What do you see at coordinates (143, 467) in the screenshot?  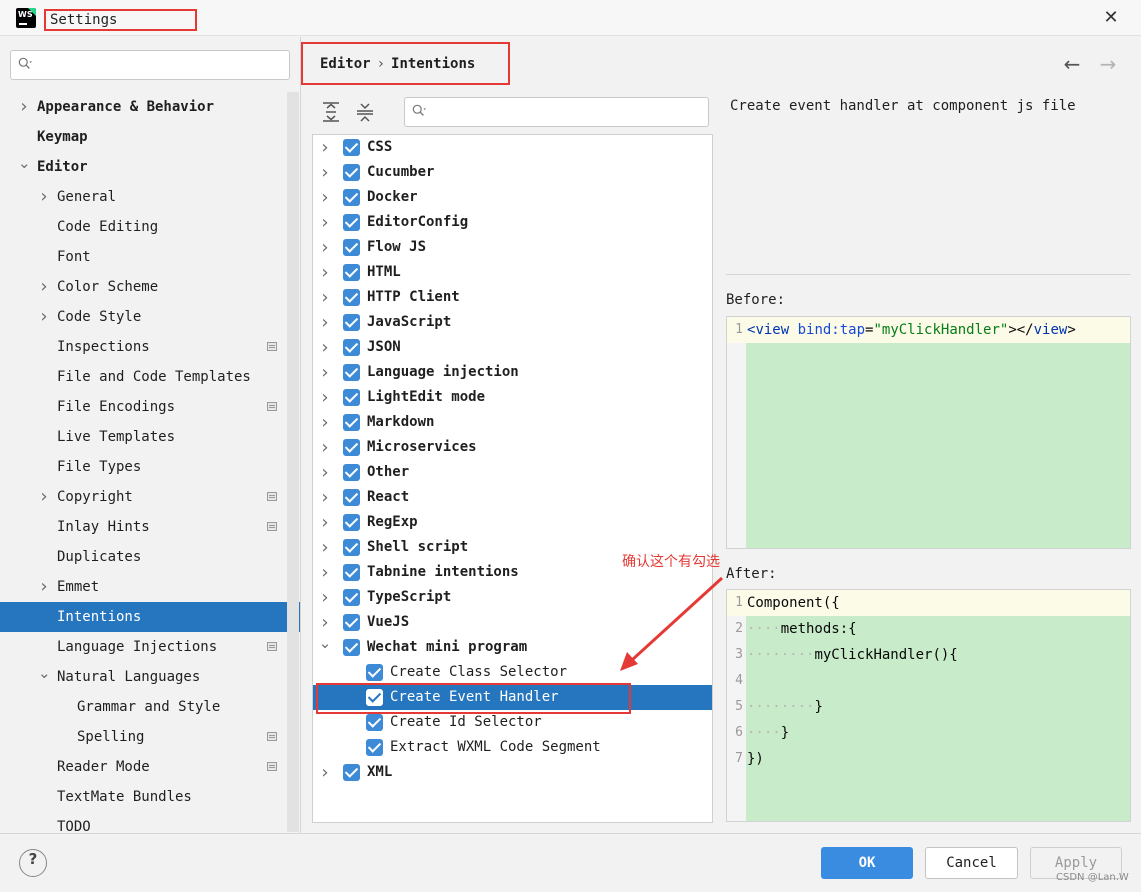 I see `sidebar-item: File Types` at bounding box center [143, 467].